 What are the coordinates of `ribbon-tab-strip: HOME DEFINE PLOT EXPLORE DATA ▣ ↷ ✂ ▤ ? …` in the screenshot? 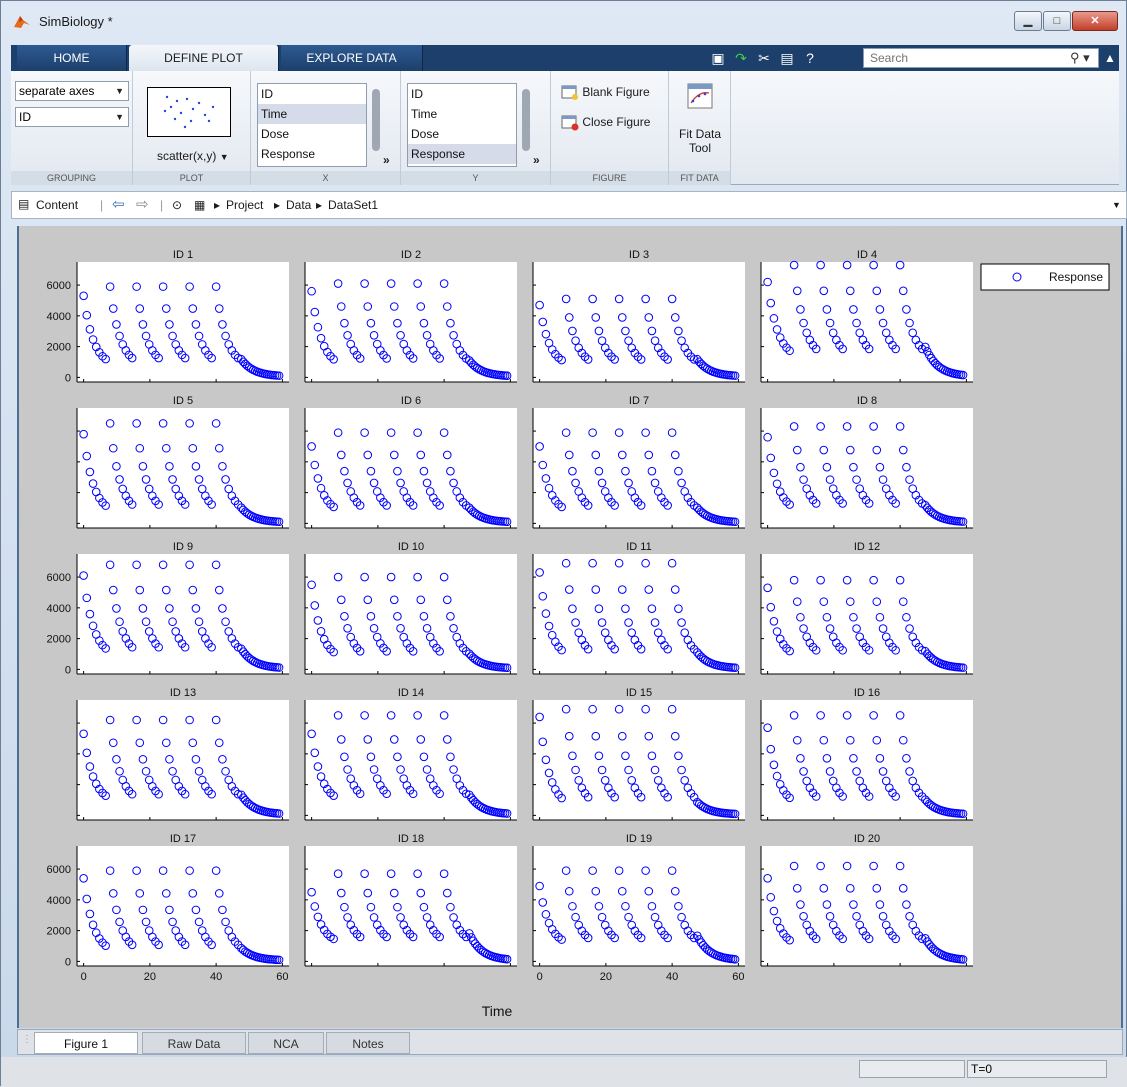 It's located at (565, 58).